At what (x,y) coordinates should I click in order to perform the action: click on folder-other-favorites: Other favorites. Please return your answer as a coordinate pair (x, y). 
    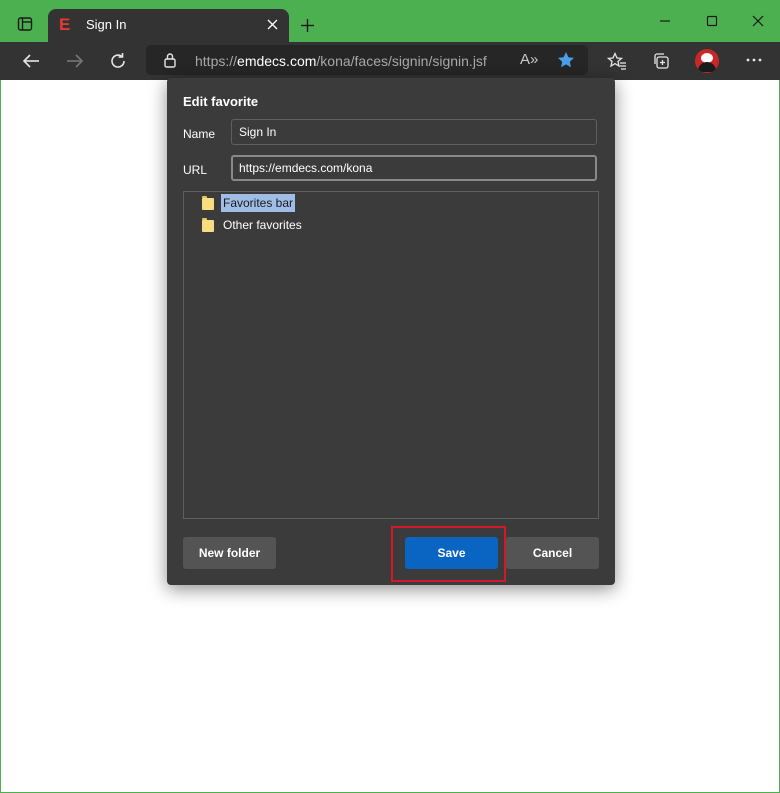
    Looking at the image, I should click on (253, 225).